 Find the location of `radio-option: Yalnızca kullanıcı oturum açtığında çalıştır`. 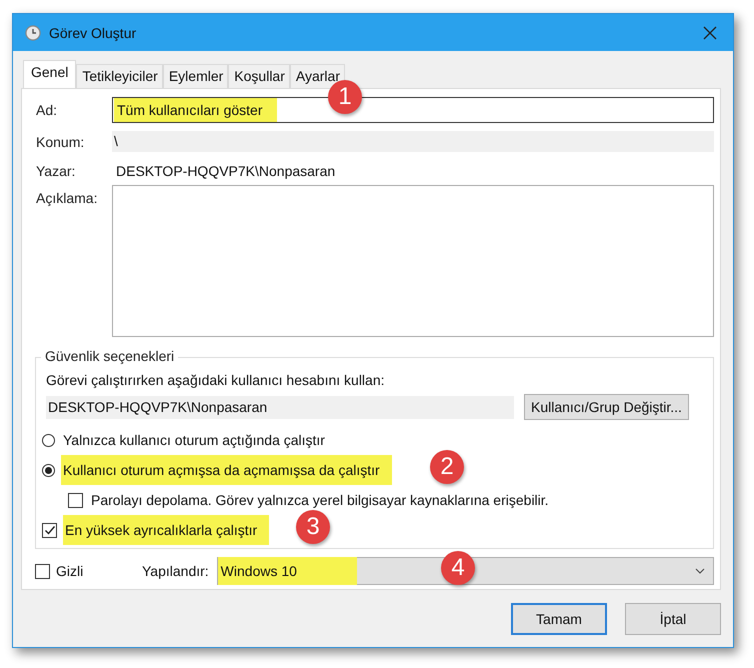

radio-option: Yalnızca kullanıcı oturum açtığında çalıştır is located at coordinates (195, 440).